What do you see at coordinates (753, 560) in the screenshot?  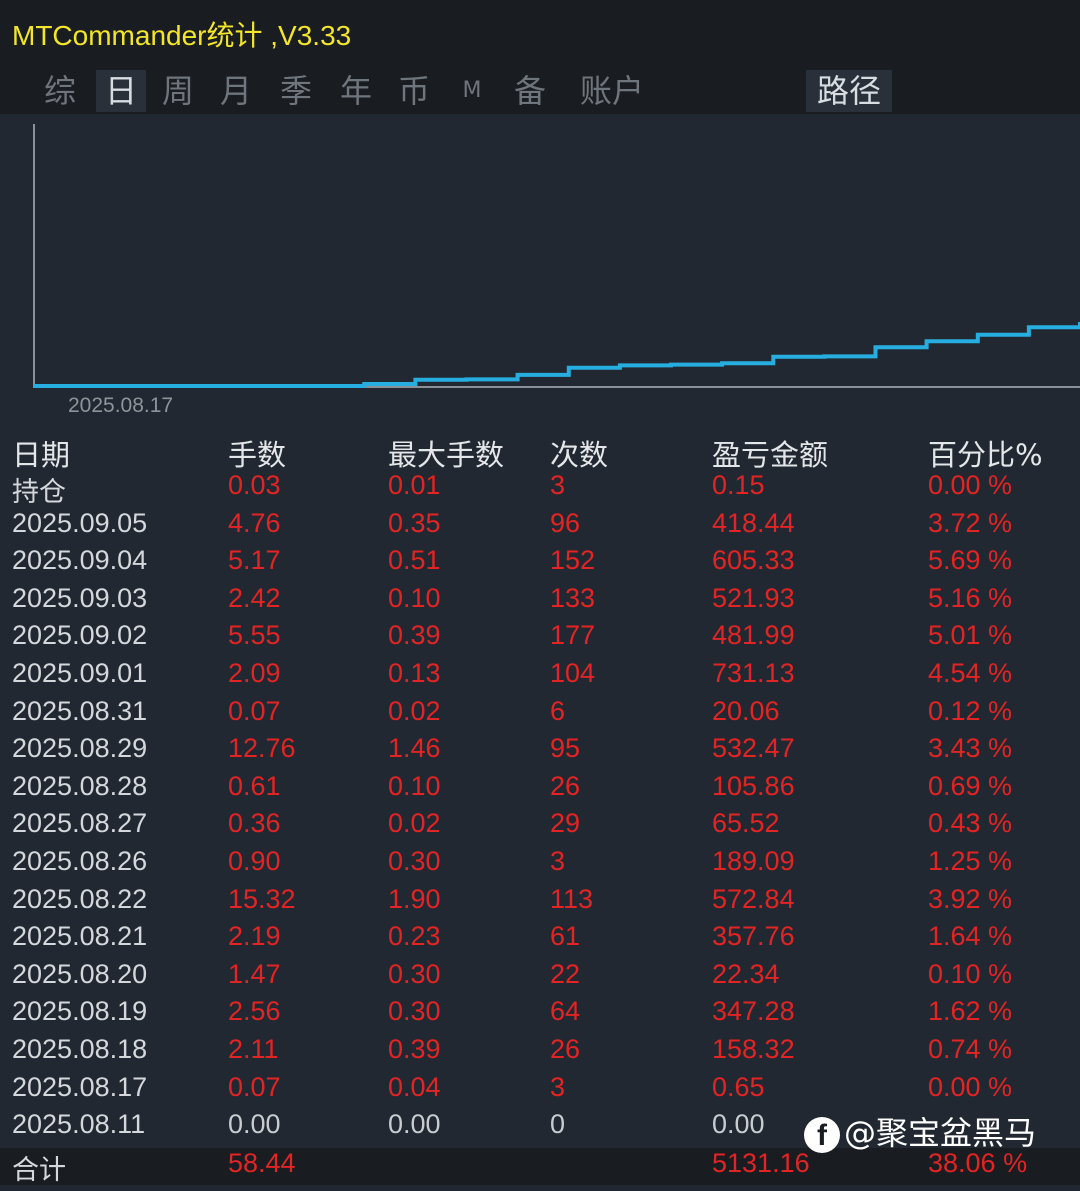 I see `table-cell: 605.33` at bounding box center [753, 560].